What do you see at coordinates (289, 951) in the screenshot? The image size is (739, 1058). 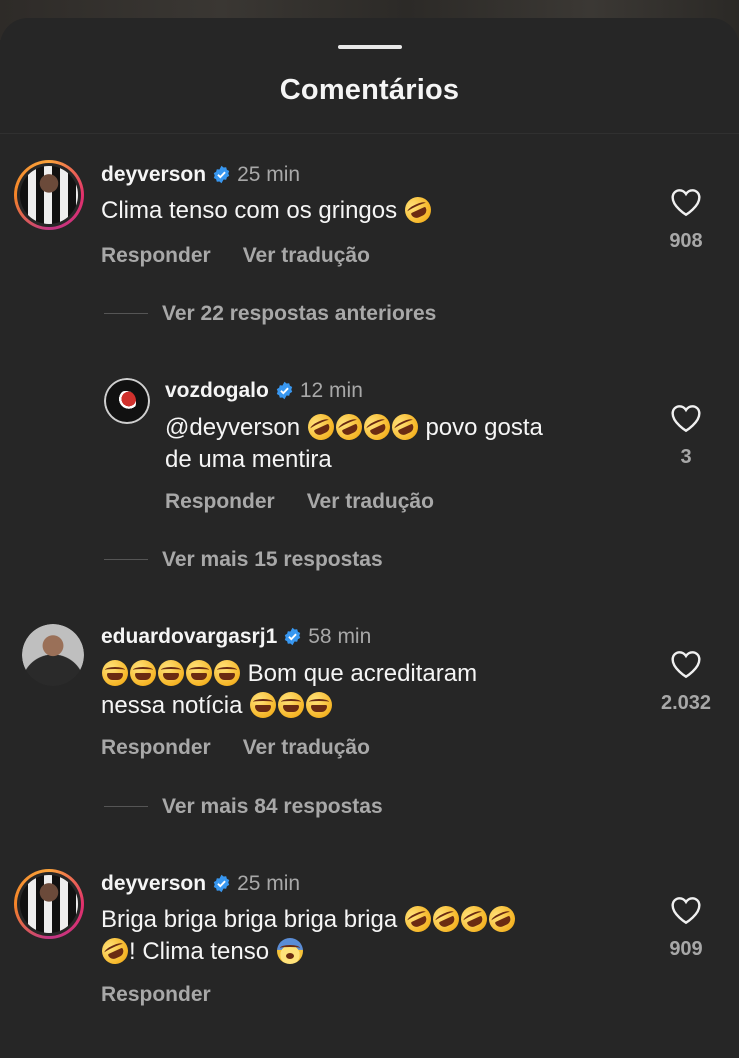 I see `anxious-sweat-emoji-icon` at bounding box center [289, 951].